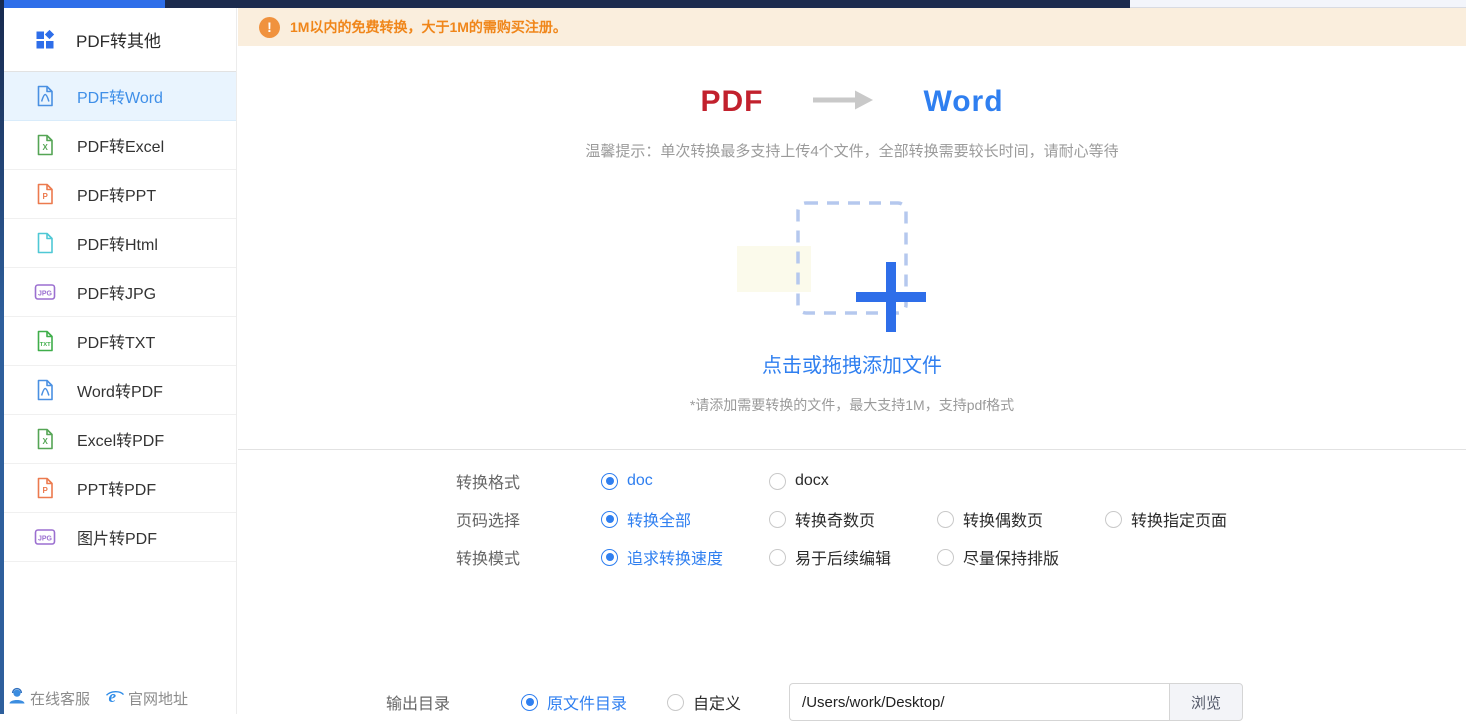 The image size is (1466, 721). I want to click on browse-button: 浏览, so click(1206, 702).